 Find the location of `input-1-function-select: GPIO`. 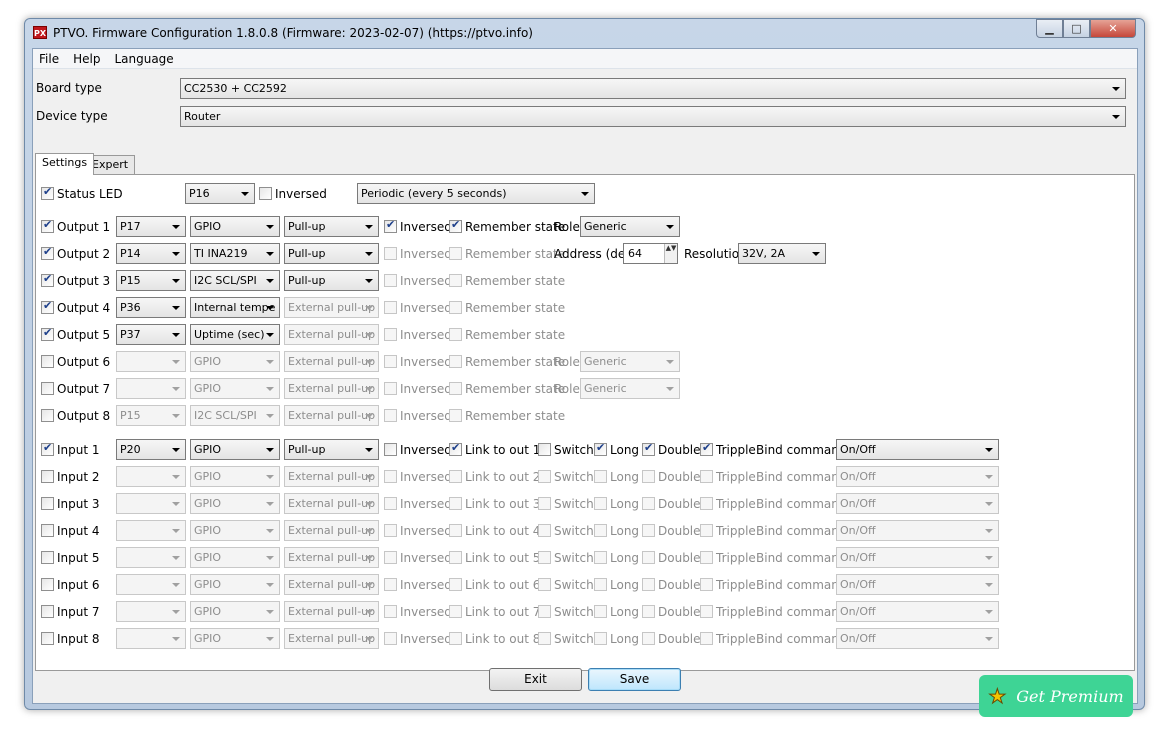

input-1-function-select: GPIO is located at coordinates (235, 449).